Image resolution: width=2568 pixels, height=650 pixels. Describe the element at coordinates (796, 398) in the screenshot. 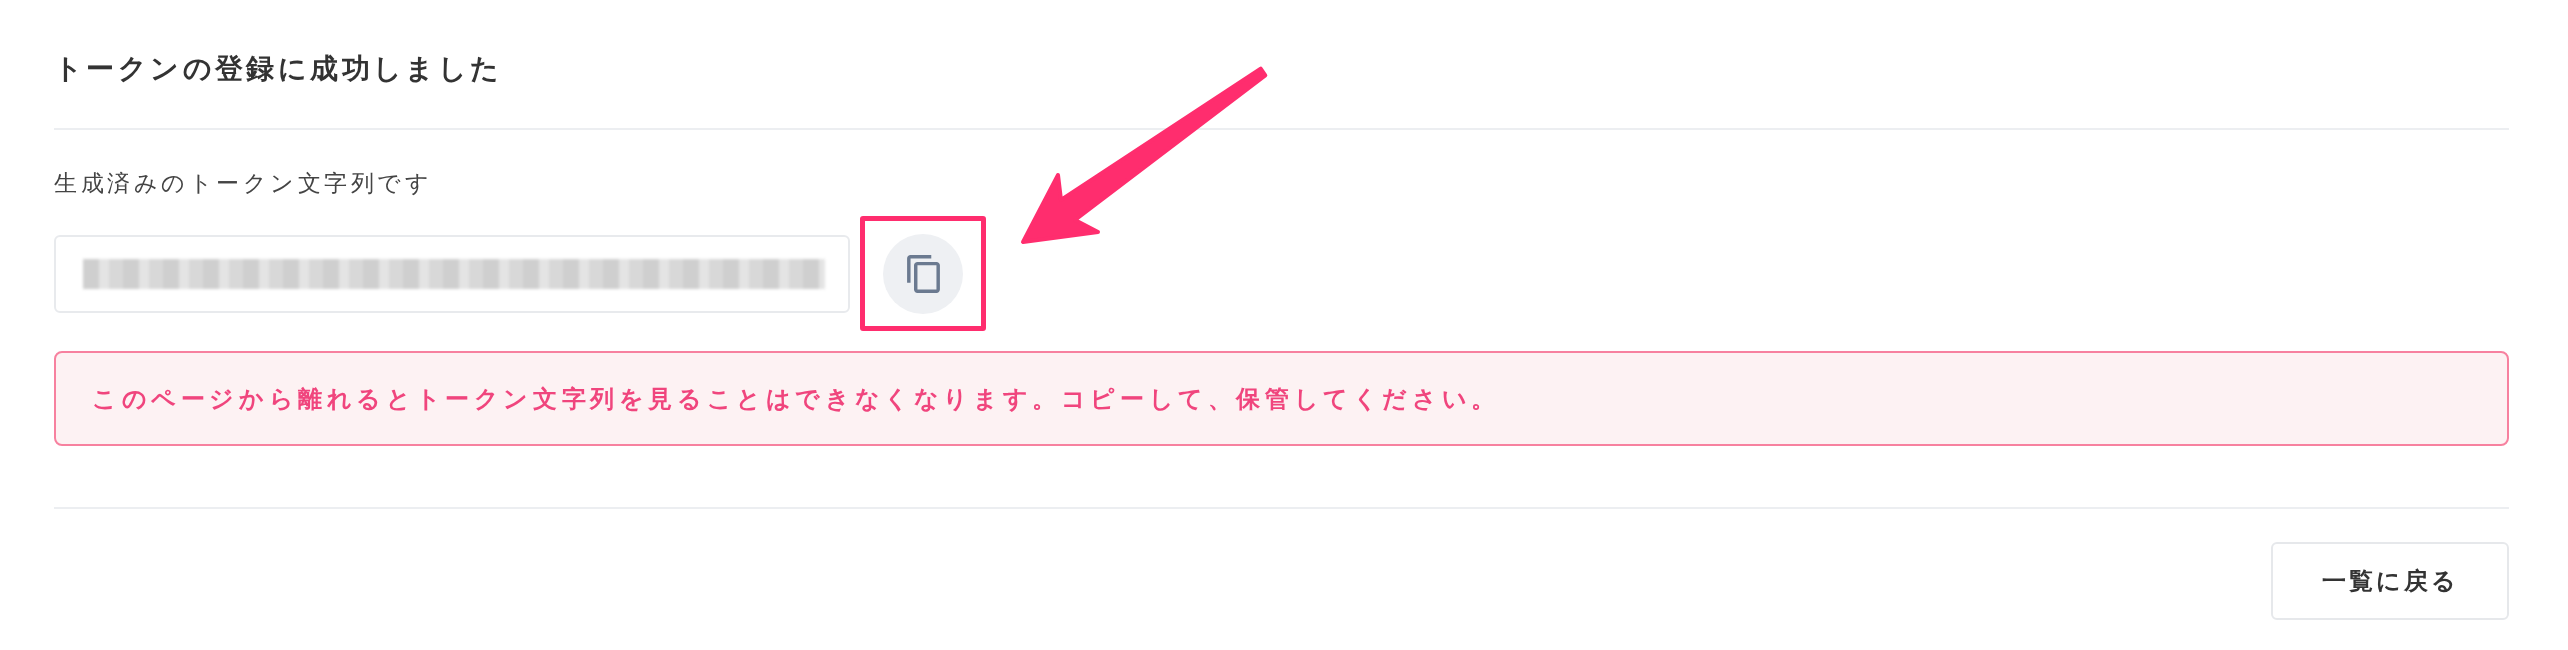

I see `warning-message: このページから離れるとトークン文字列を見ることはできなくなります。コピーして、保管してください。` at that location.